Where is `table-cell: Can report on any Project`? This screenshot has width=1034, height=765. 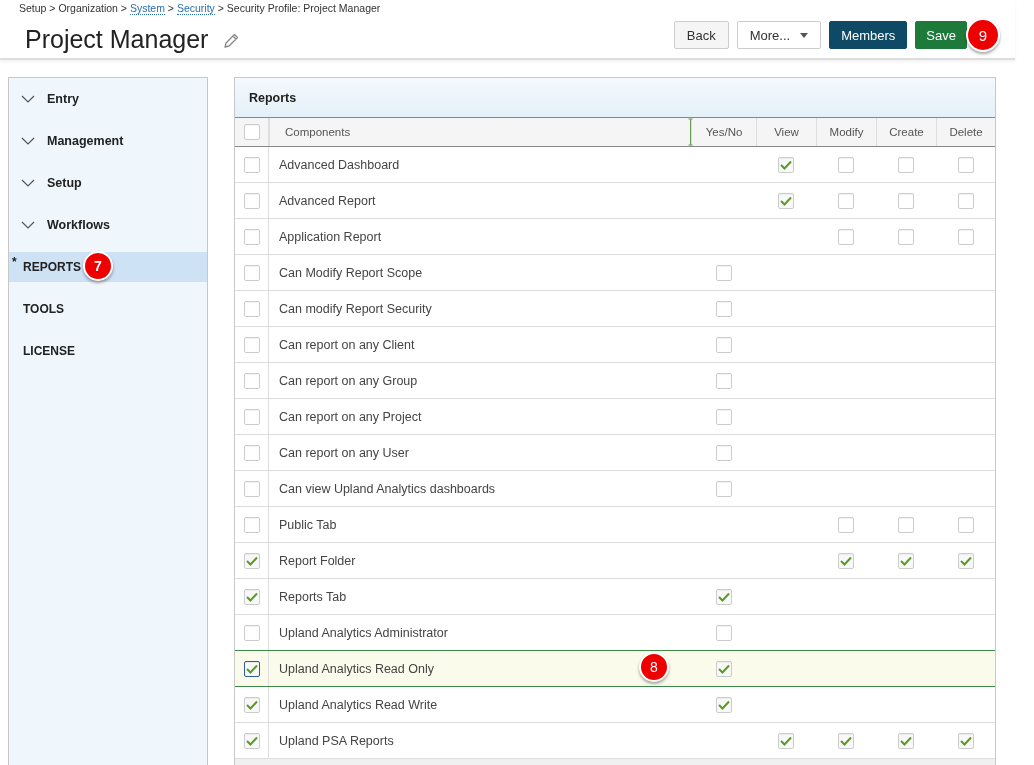
table-cell: Can report on any Project is located at coordinates (350, 416).